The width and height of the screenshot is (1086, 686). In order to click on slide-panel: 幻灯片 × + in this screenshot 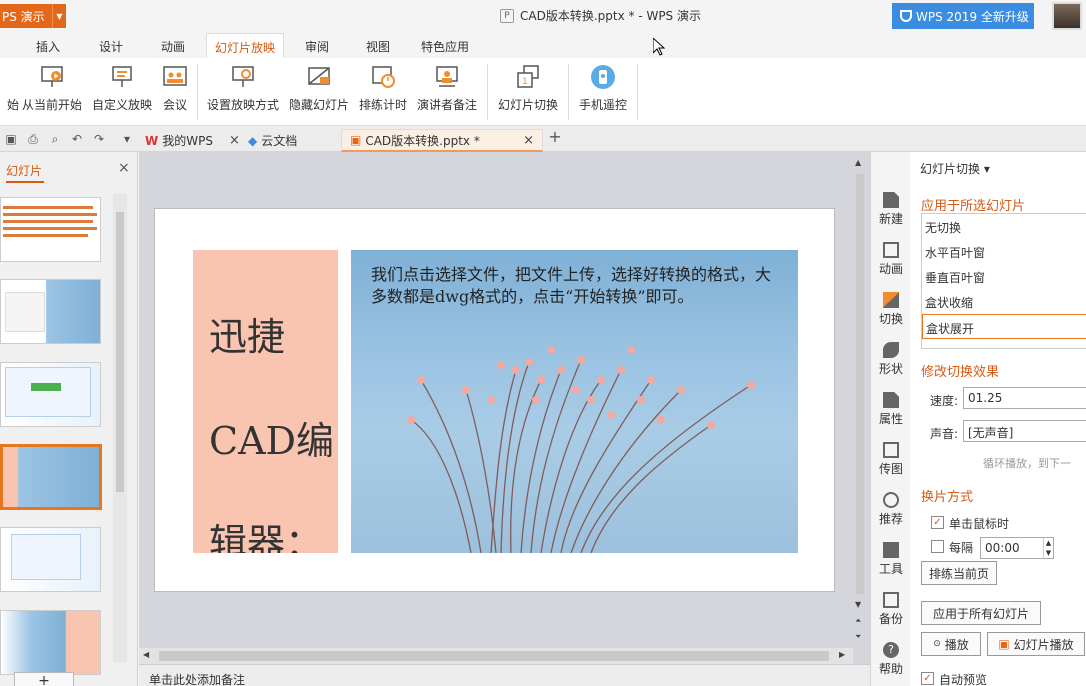, I will do `click(69, 419)`.